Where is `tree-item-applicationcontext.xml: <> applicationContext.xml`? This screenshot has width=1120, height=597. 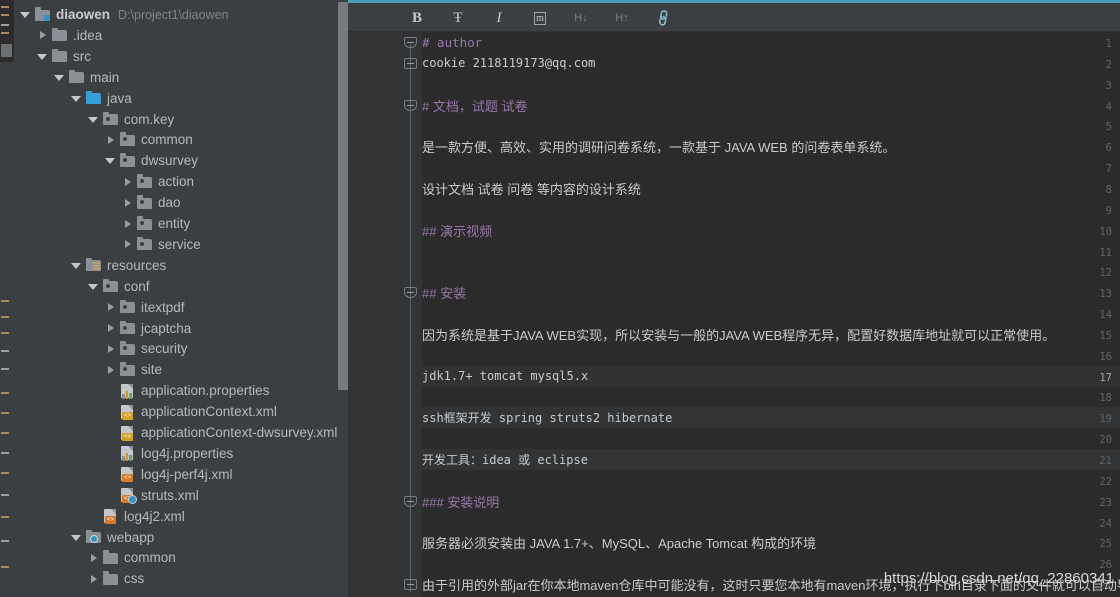
tree-item-applicationcontext.xml: <> applicationContext.xml is located at coordinates (176, 411).